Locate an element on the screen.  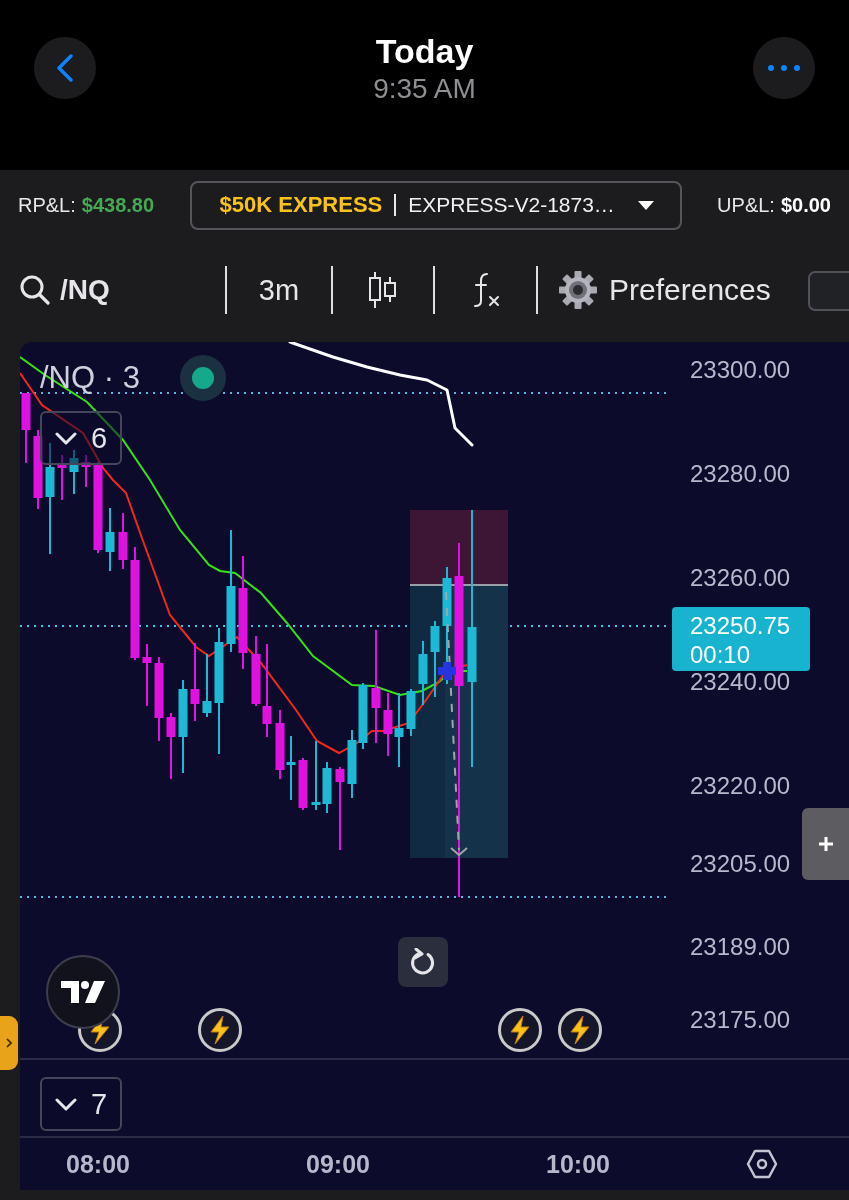
checkbox is located at coordinates (828, 291).